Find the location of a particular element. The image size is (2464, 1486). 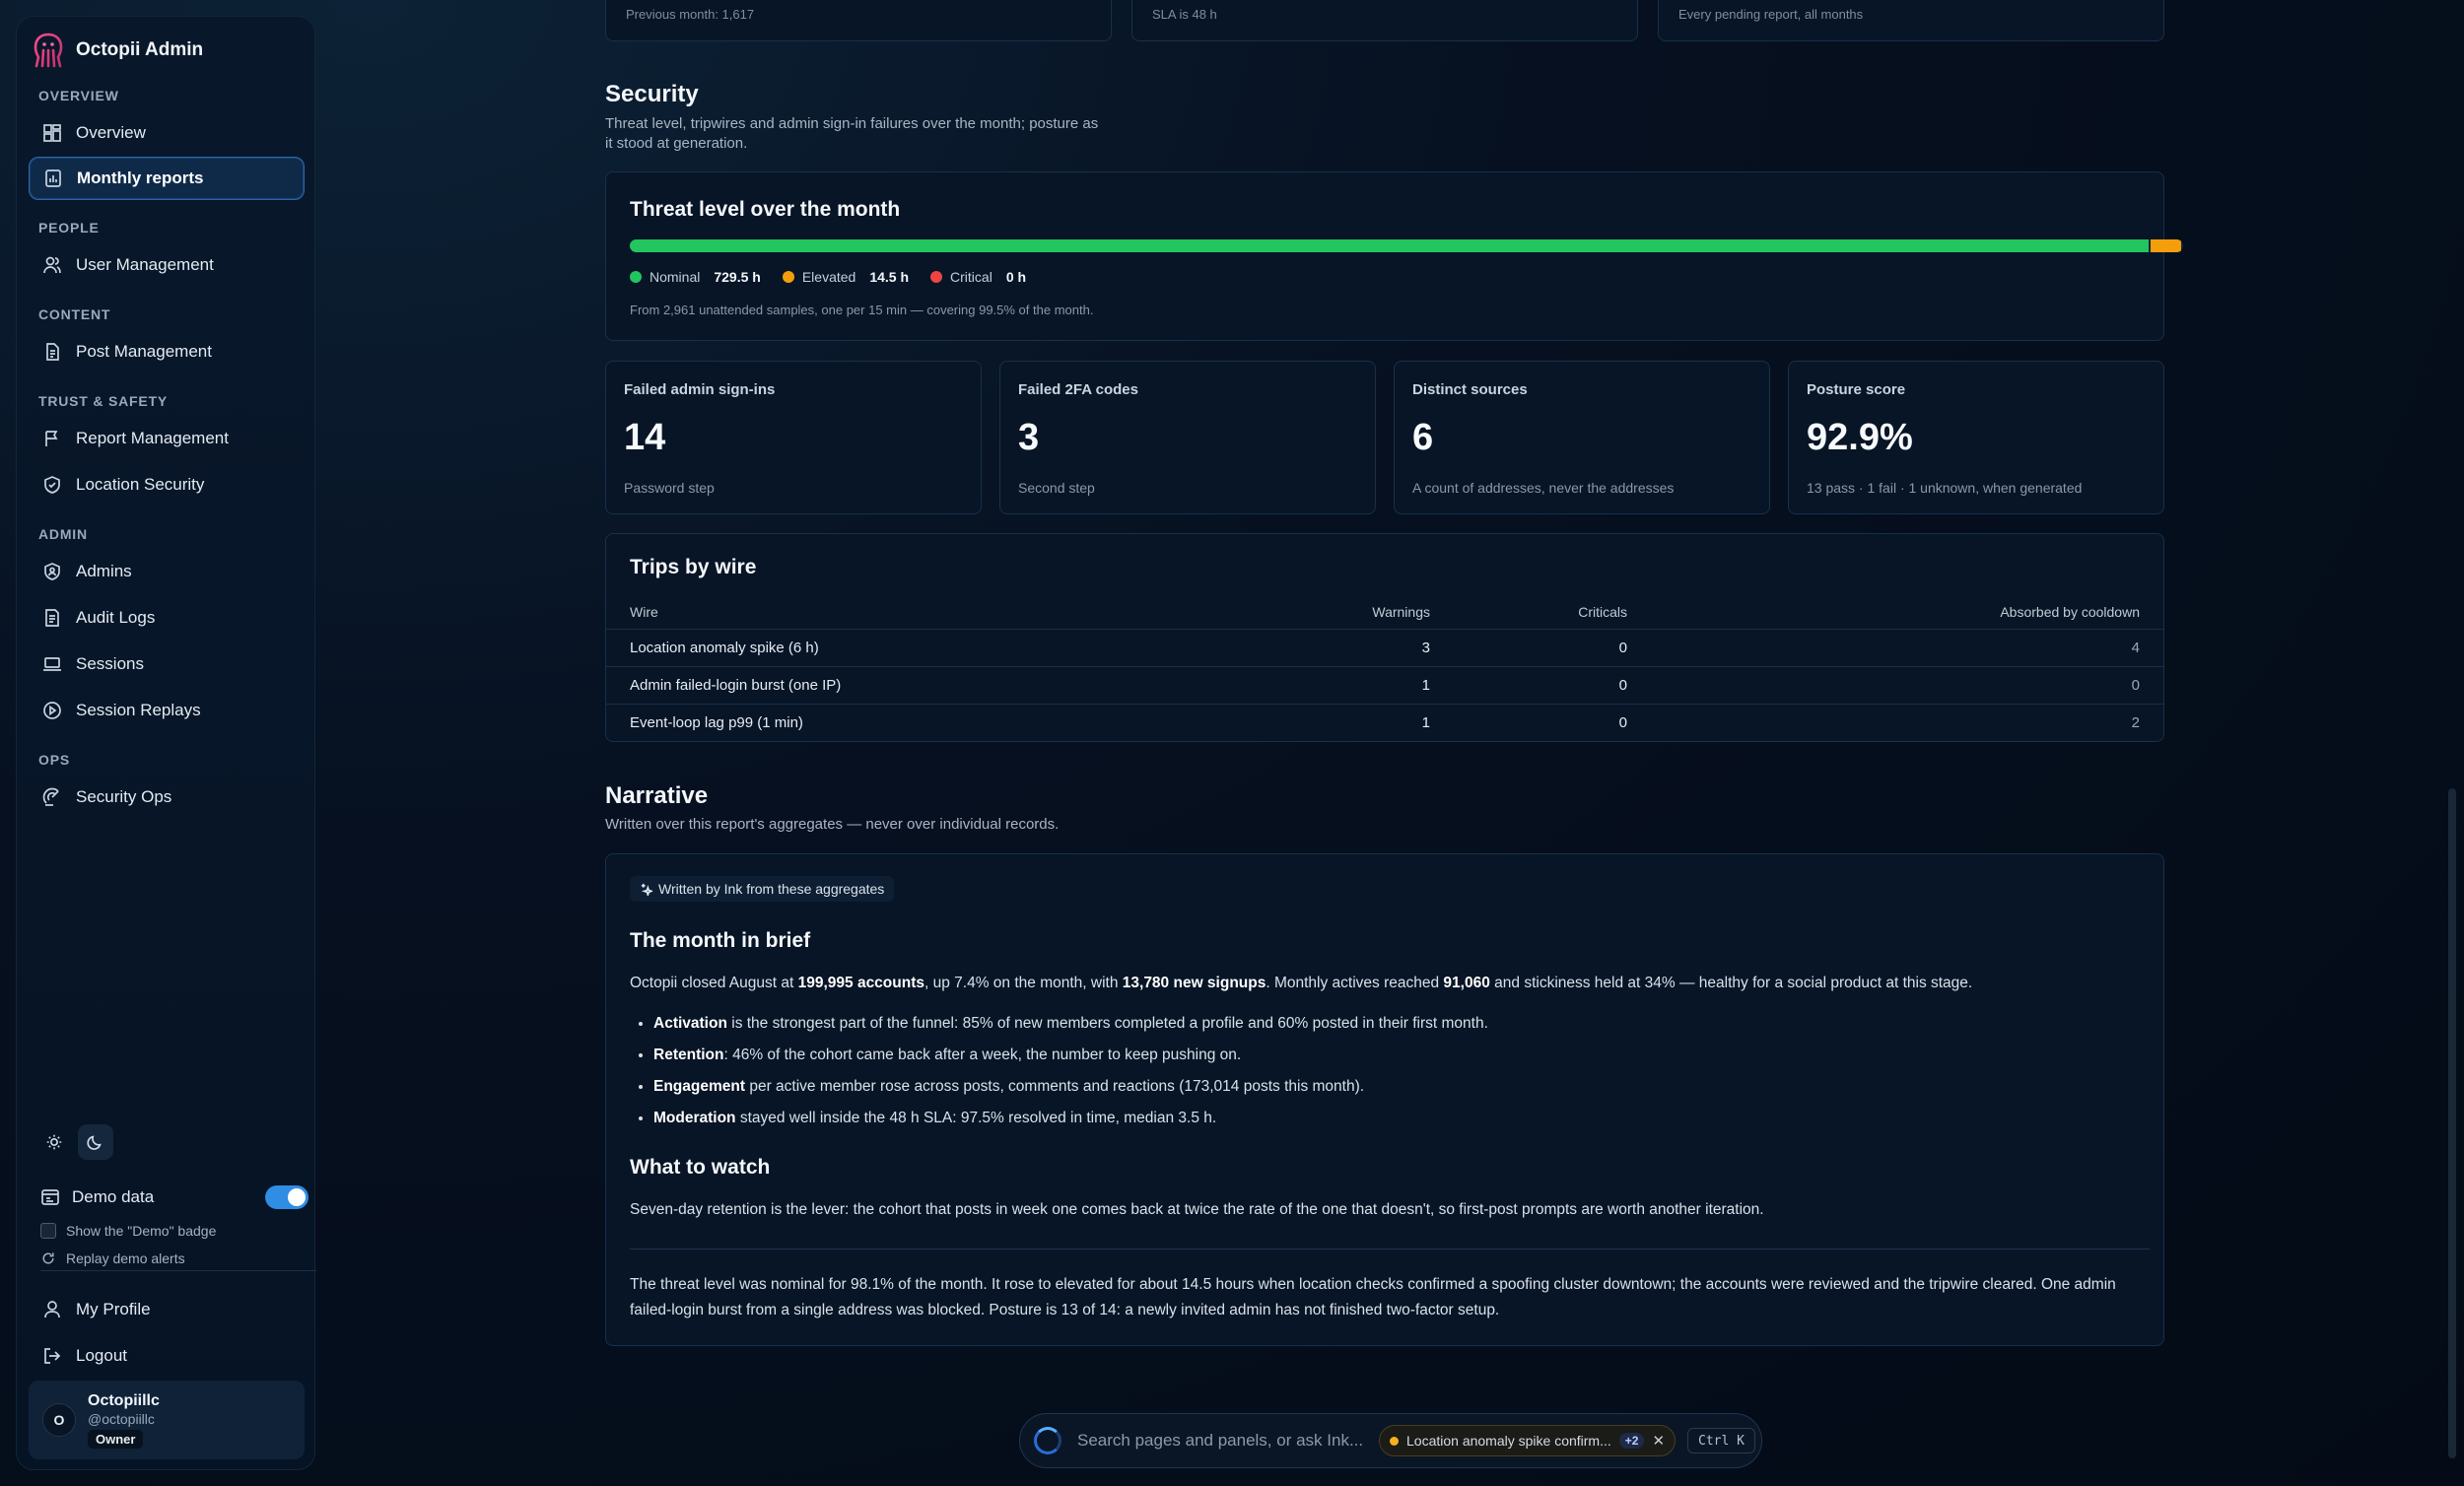

threat-level-title: Threat level over the month is located at coordinates (765, 209).